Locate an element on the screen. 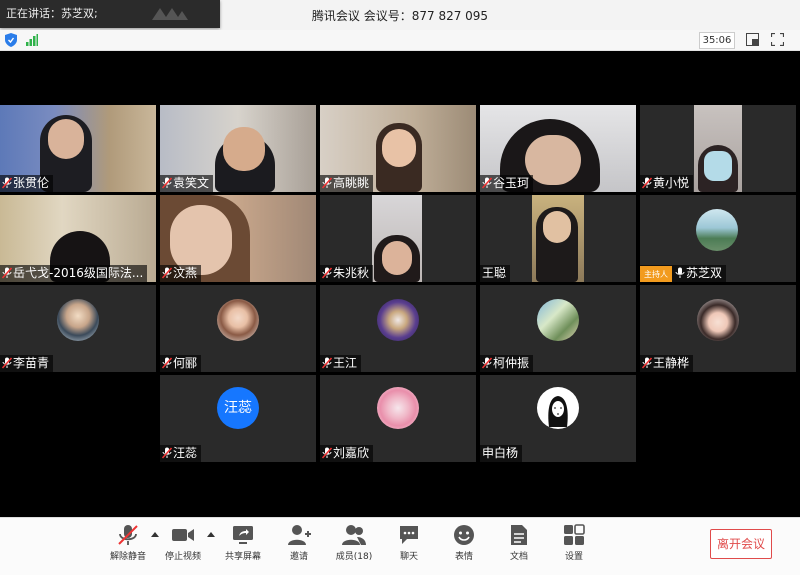  participant-name-tag: 朱兆秋 is located at coordinates (347, 273).